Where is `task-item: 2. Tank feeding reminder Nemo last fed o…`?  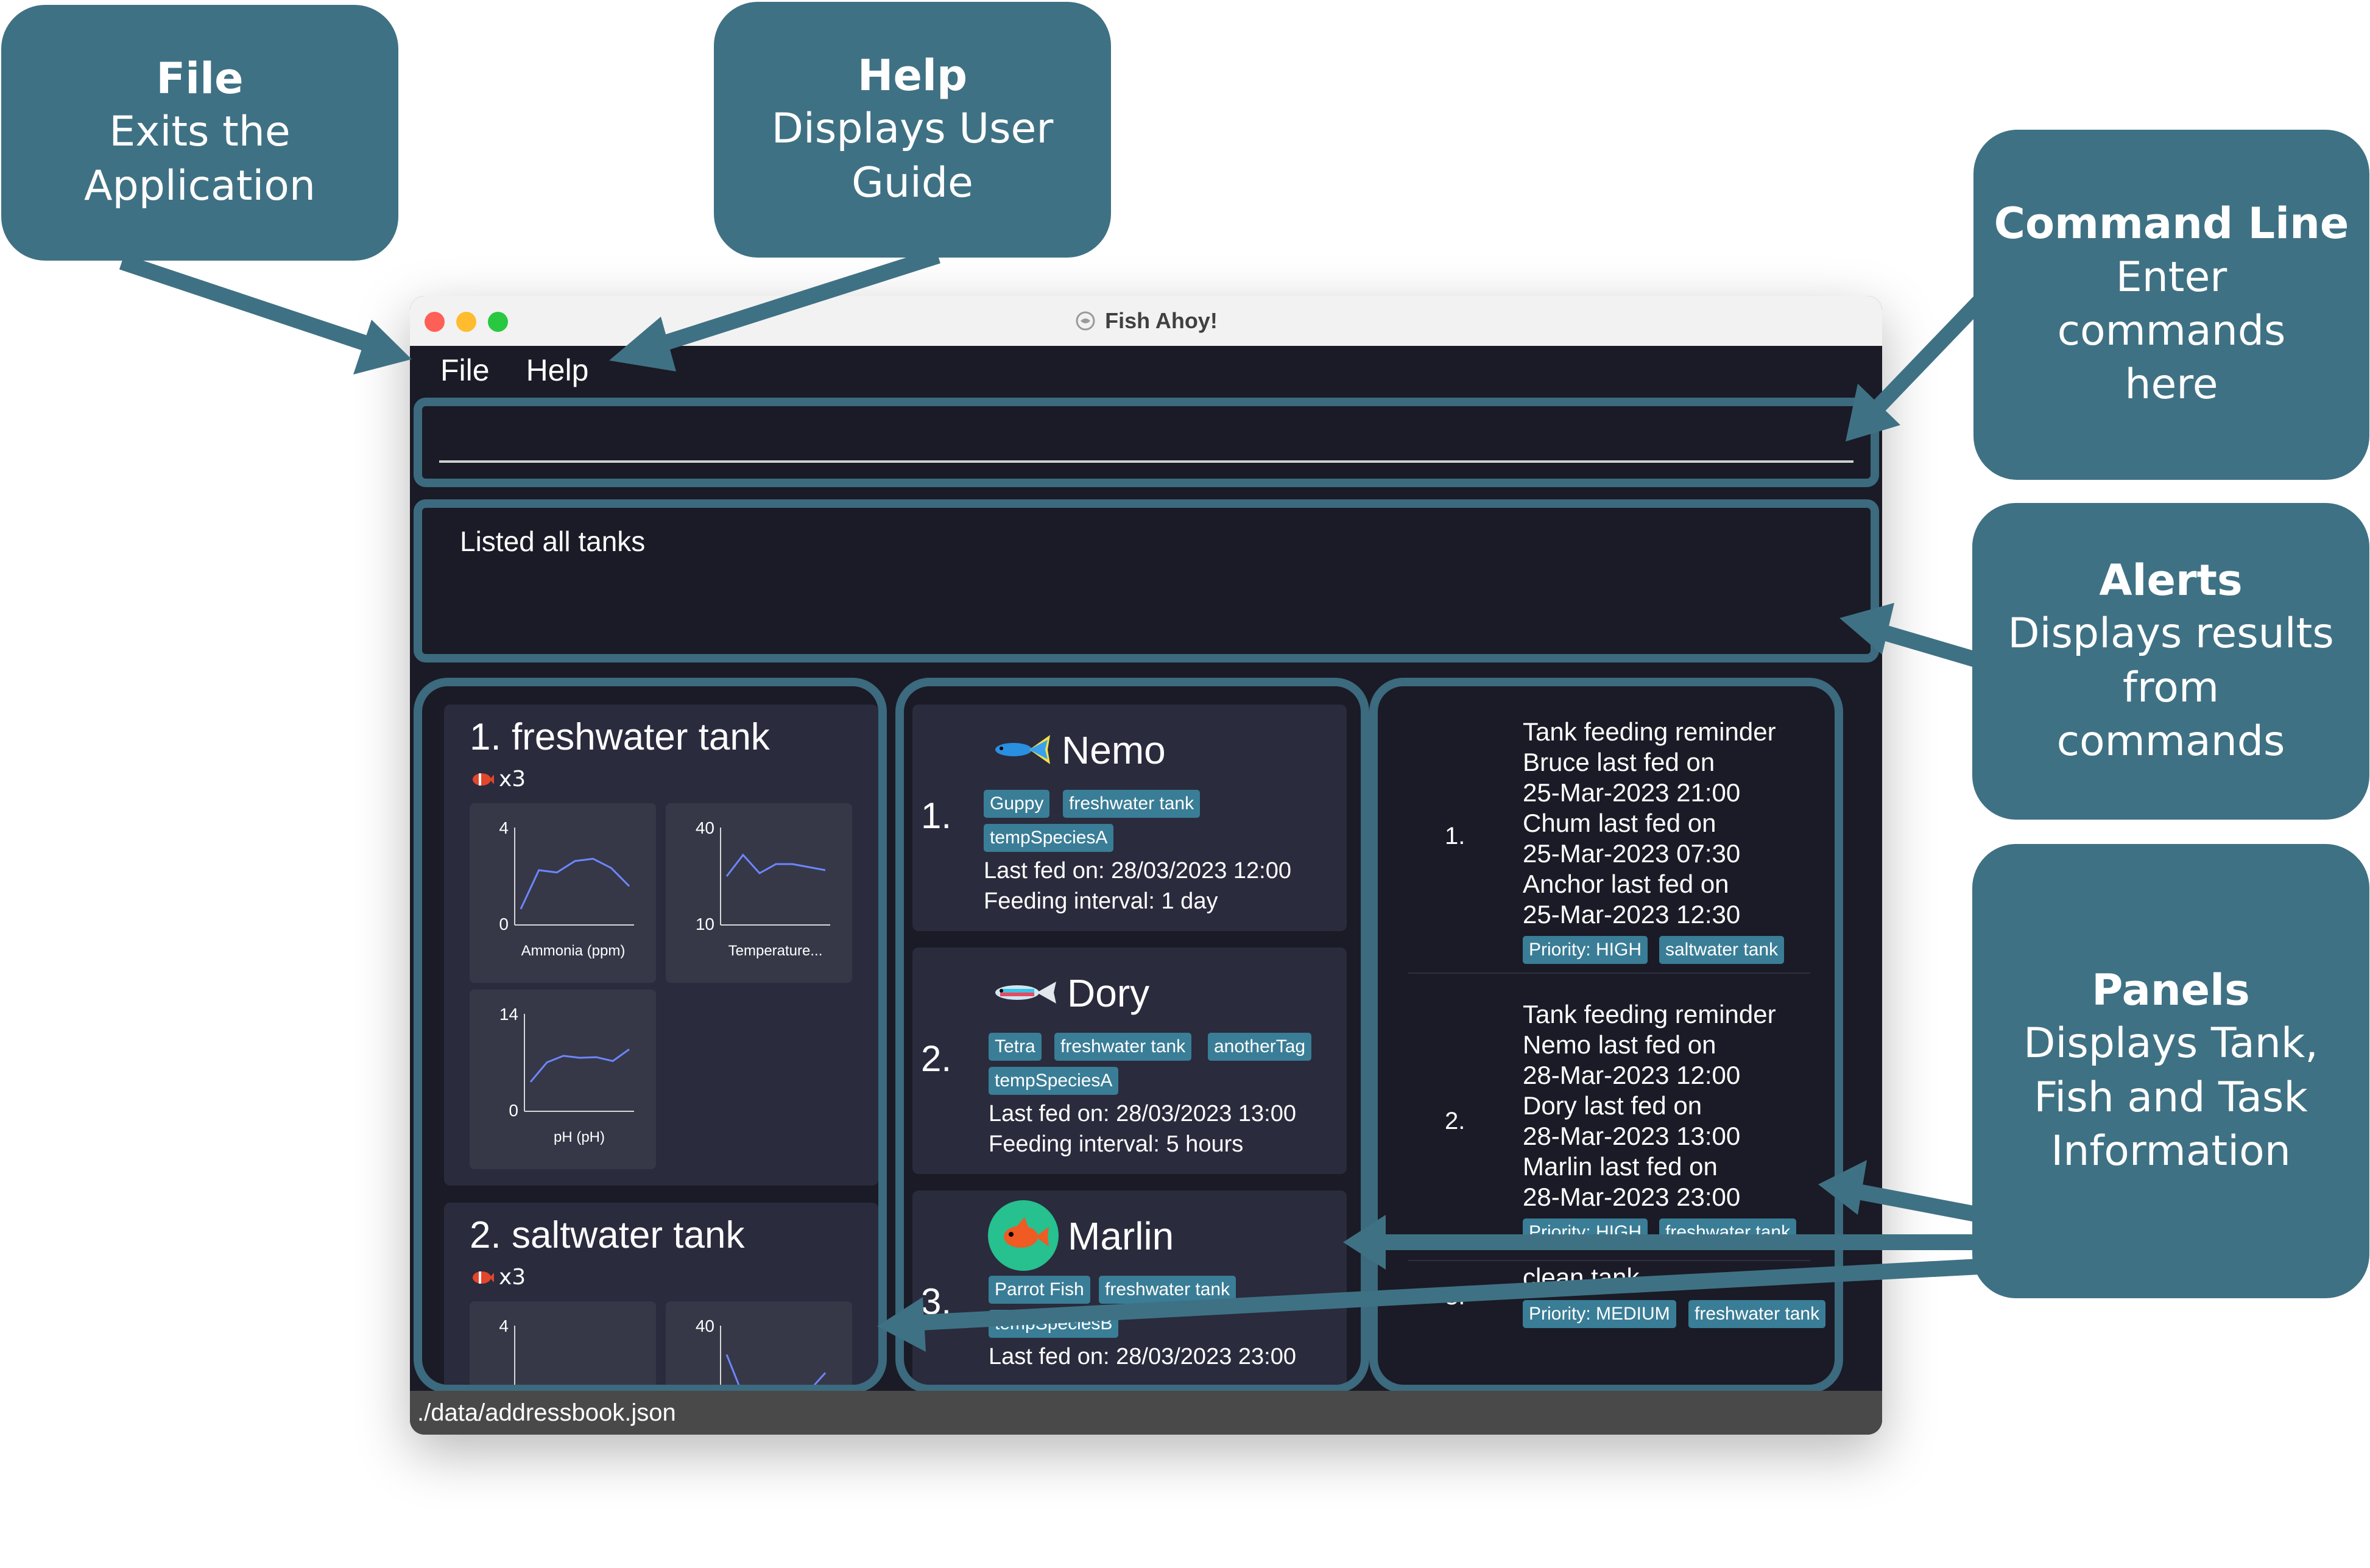
task-item: 2. Tank feeding reminder Nemo last fed o… is located at coordinates (1607, 1117).